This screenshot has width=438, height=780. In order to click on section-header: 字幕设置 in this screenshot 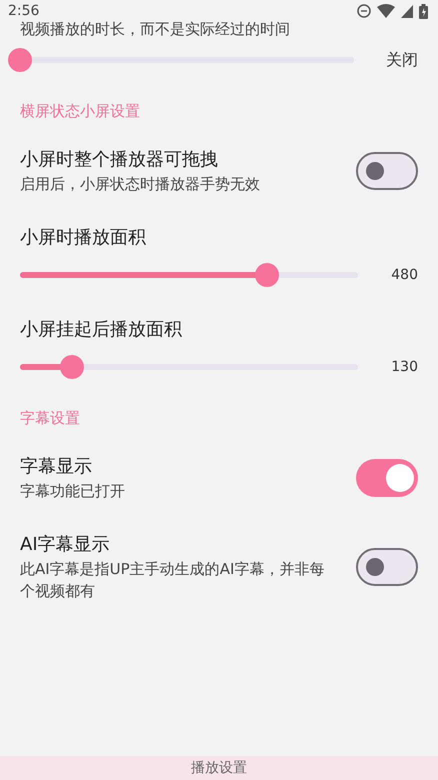, I will do `click(50, 418)`.